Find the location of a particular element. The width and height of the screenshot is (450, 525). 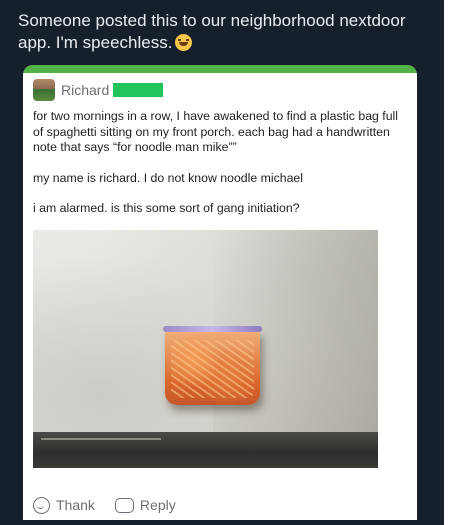

reply-button: Reply is located at coordinates (145, 505).